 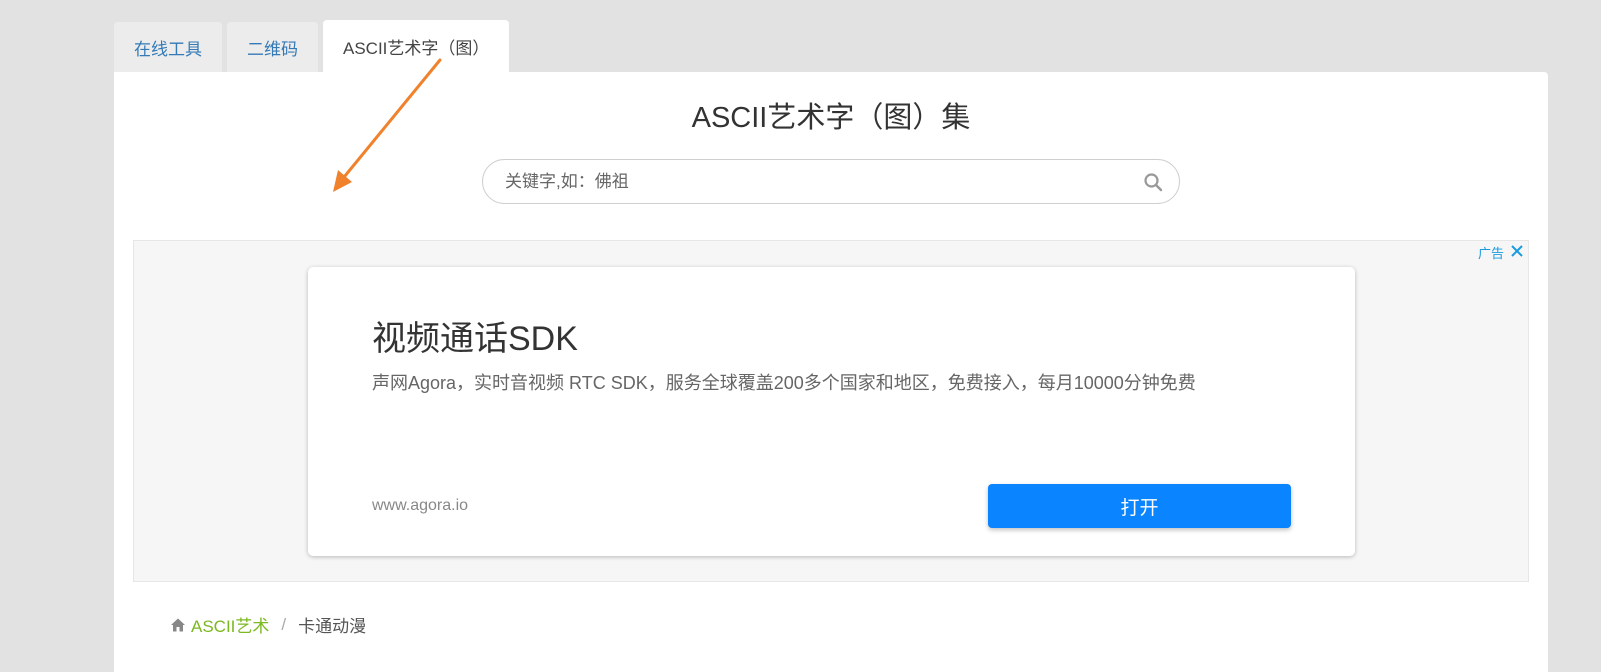 What do you see at coordinates (1139, 506) in the screenshot?
I see `ad-open-button: 打开` at bounding box center [1139, 506].